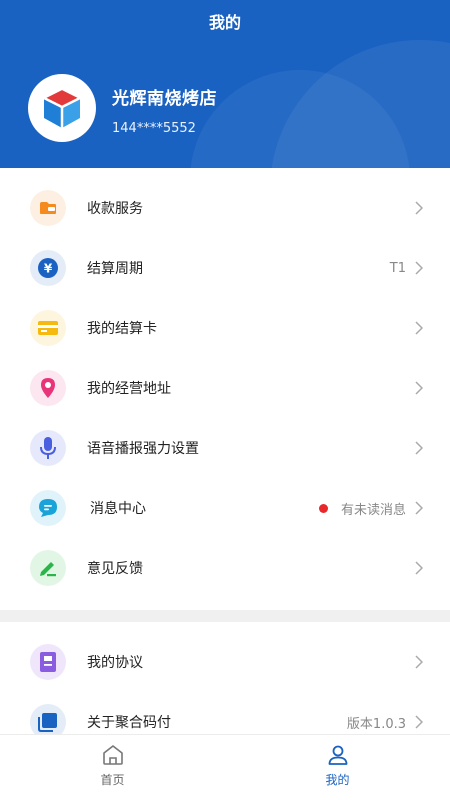  I want to click on tab-label: 我的, so click(337, 780).